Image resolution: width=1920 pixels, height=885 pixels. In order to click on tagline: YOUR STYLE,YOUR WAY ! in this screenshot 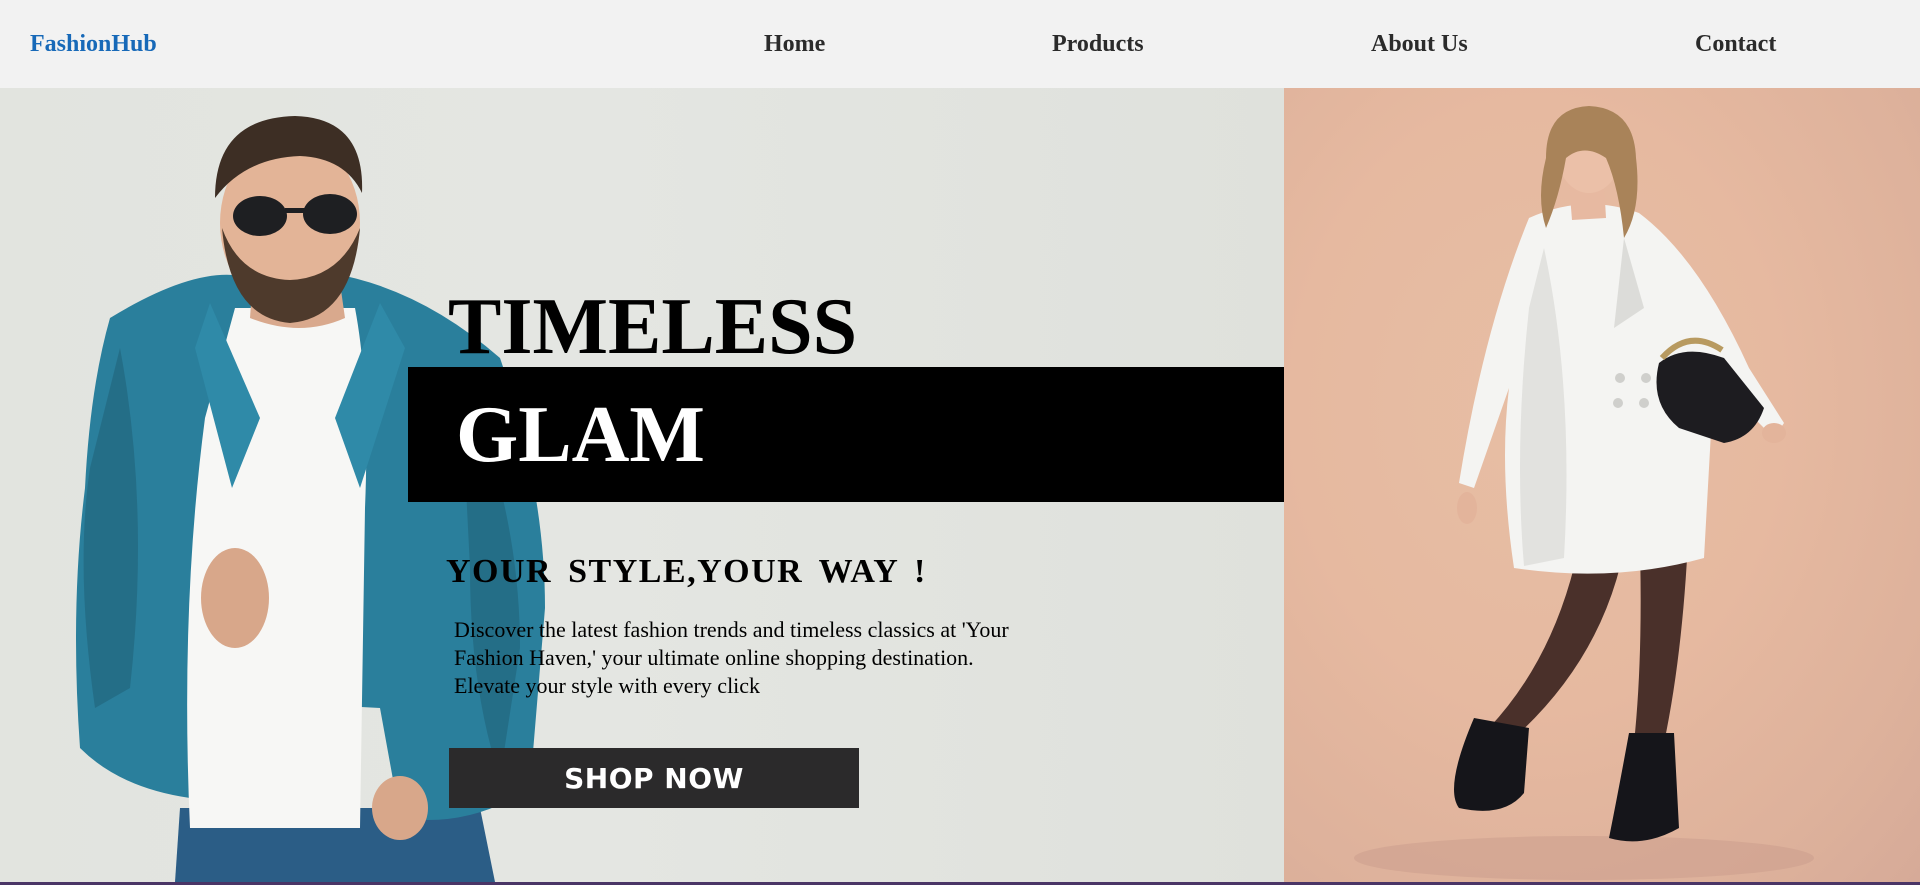, I will do `click(686, 571)`.